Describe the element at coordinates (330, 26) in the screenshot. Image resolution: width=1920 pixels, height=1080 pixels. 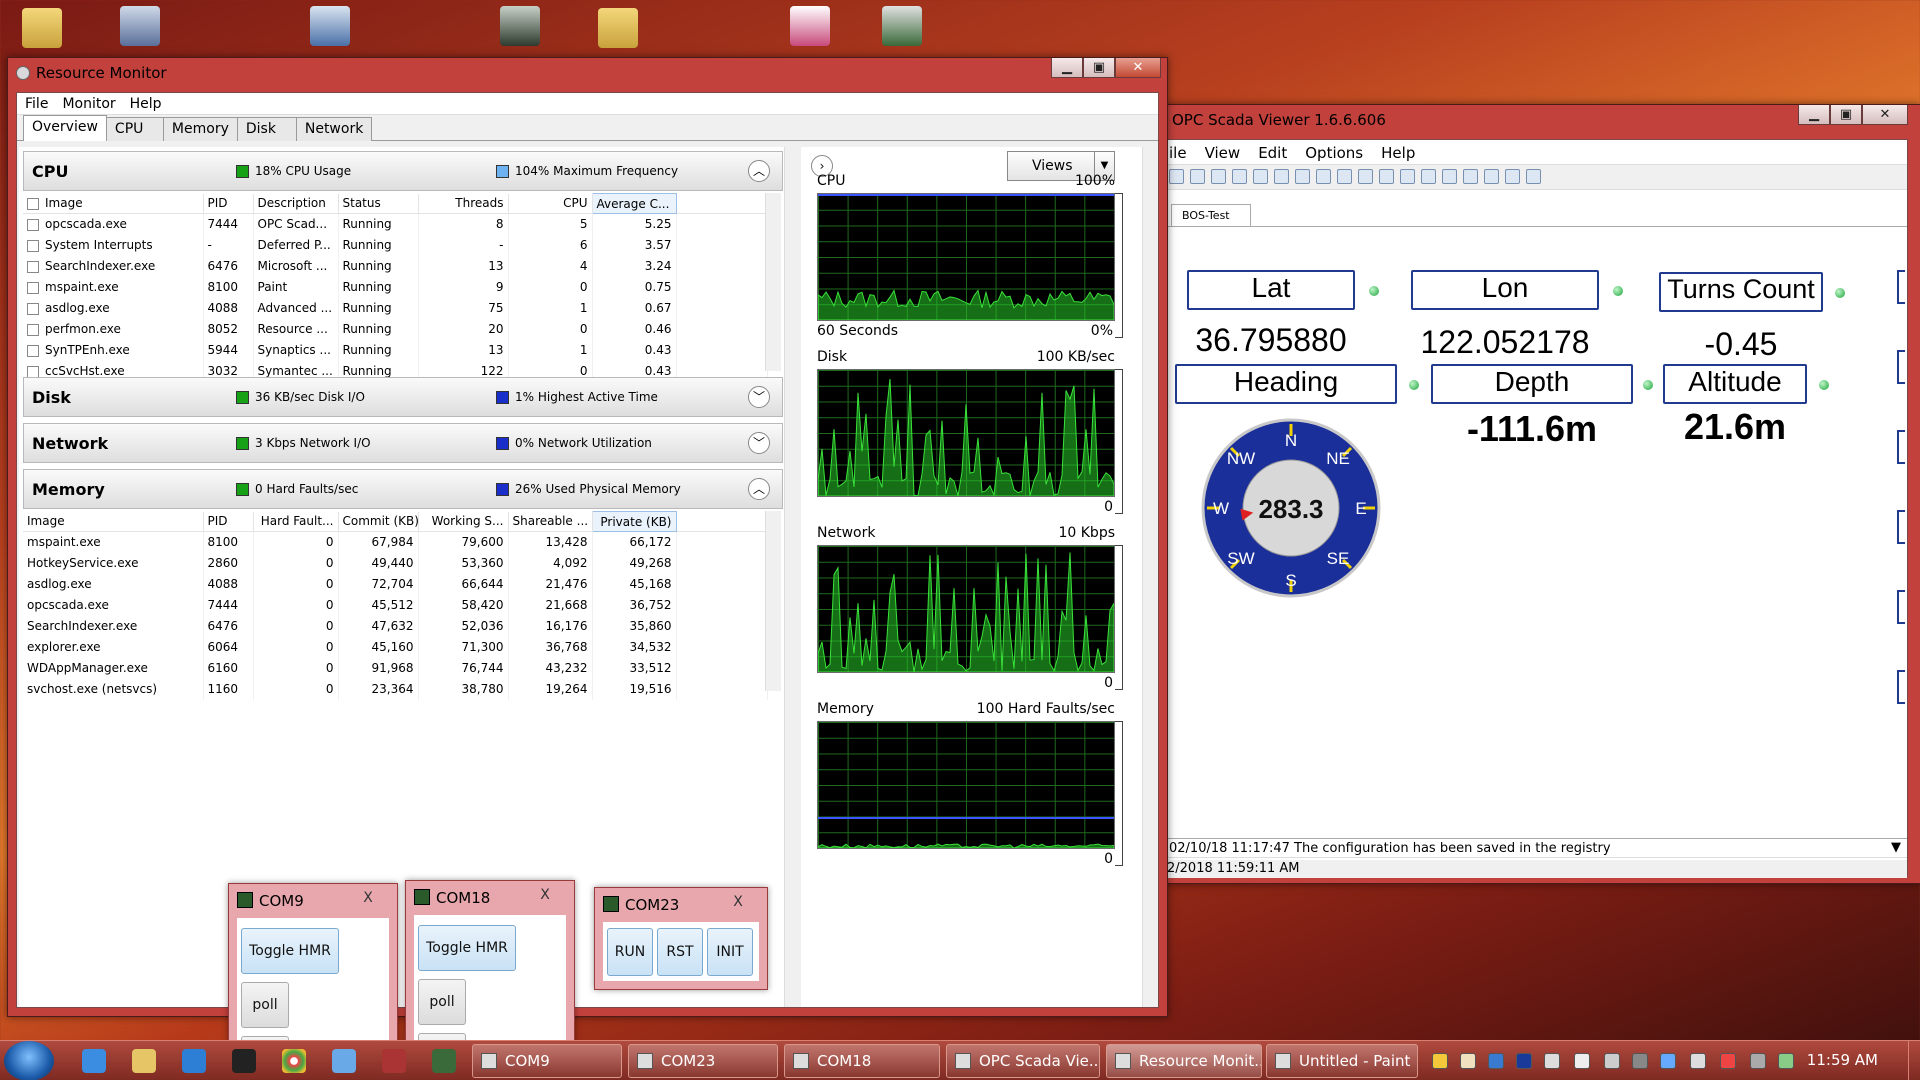
I see `network-shortcut-icon` at that location.